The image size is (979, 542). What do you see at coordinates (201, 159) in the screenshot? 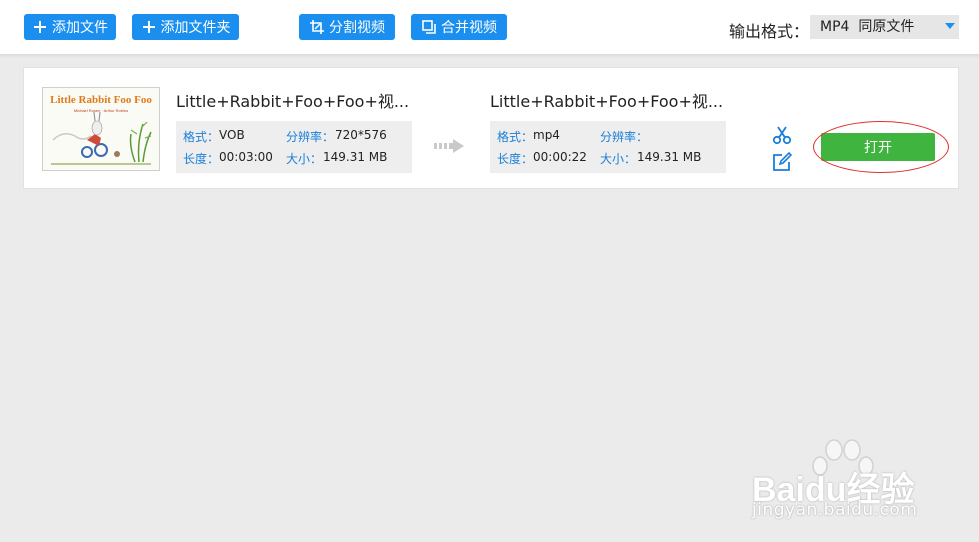
I see `source-duration-label: 长度：` at bounding box center [201, 159].